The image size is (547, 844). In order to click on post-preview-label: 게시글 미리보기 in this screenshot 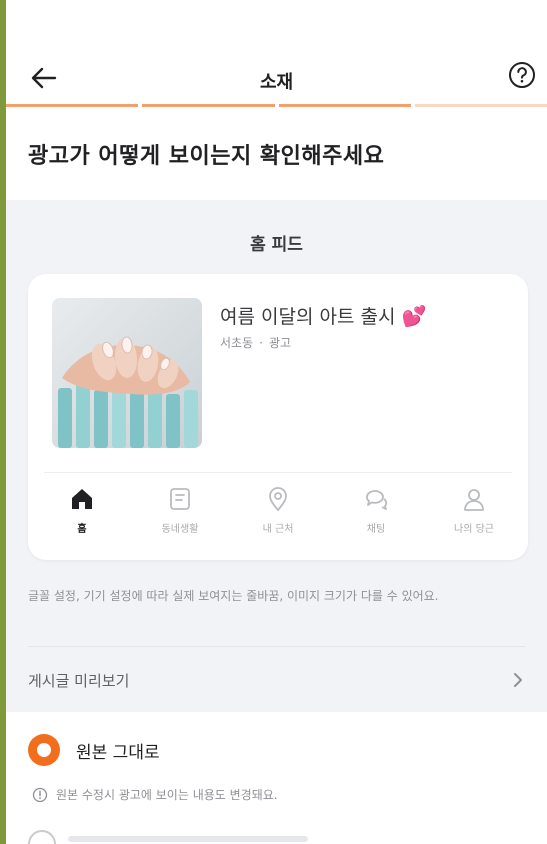, I will do `click(79, 680)`.